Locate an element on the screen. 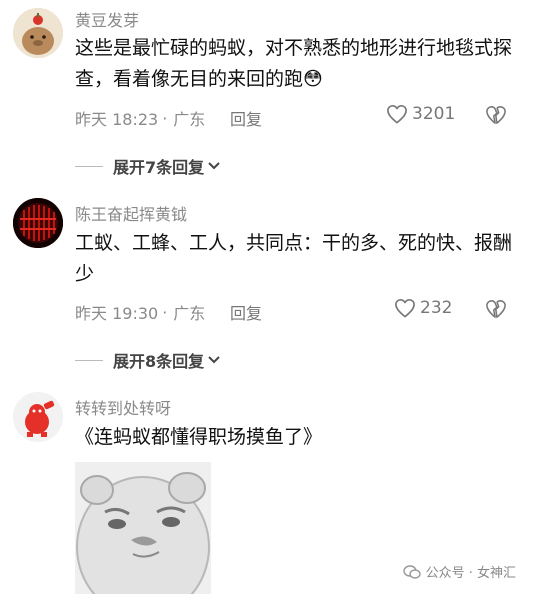 This screenshot has height=594, width=534. comment-text-content: 这些是最忙碌的蚂蚁，对不熟悉的地形进行地毯式探查，看着像无目的来回的跑 is located at coordinates (294, 63).